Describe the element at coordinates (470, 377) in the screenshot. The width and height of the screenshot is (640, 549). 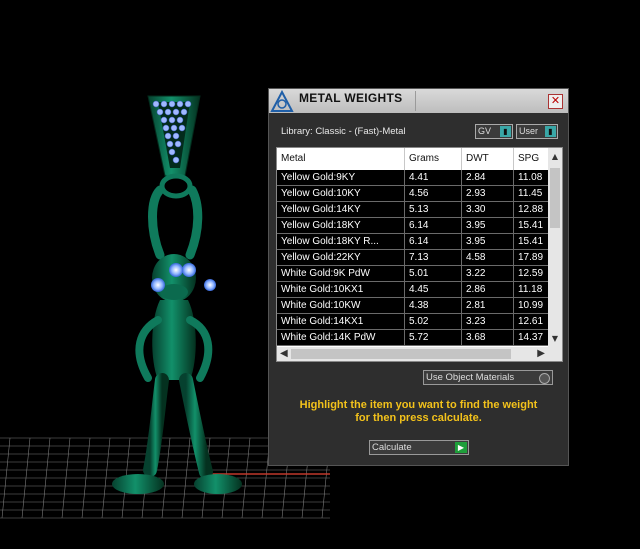
I see `use-object-materials-label: Use Object Materials` at that location.